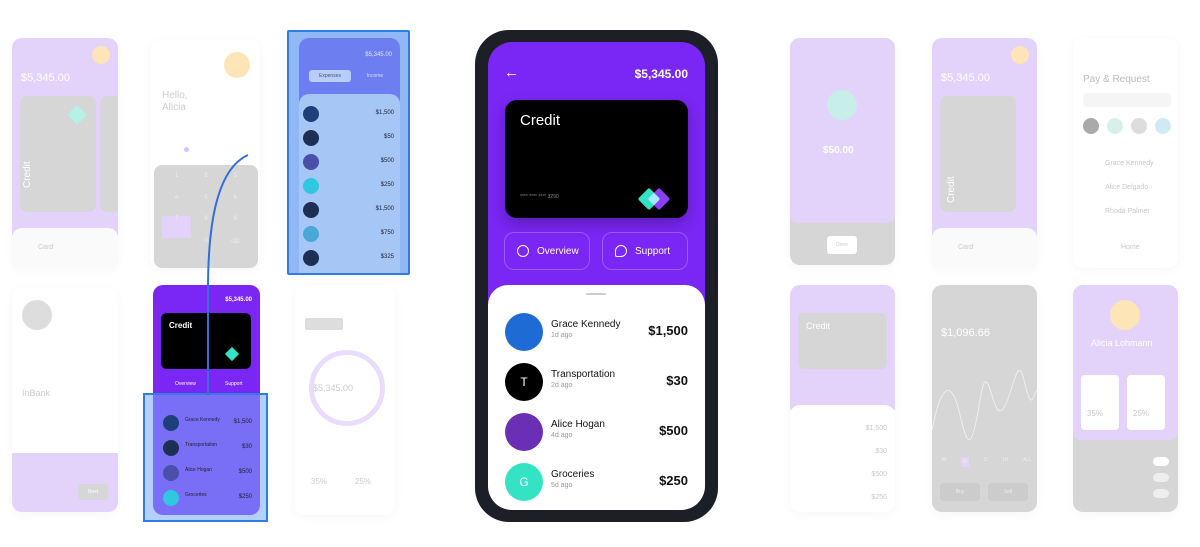  What do you see at coordinates (524, 482) in the screenshot?
I see `avatar: G` at bounding box center [524, 482].